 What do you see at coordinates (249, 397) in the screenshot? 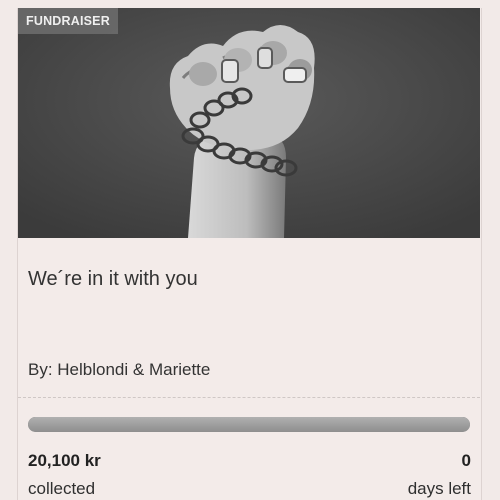
I see `divider` at bounding box center [249, 397].